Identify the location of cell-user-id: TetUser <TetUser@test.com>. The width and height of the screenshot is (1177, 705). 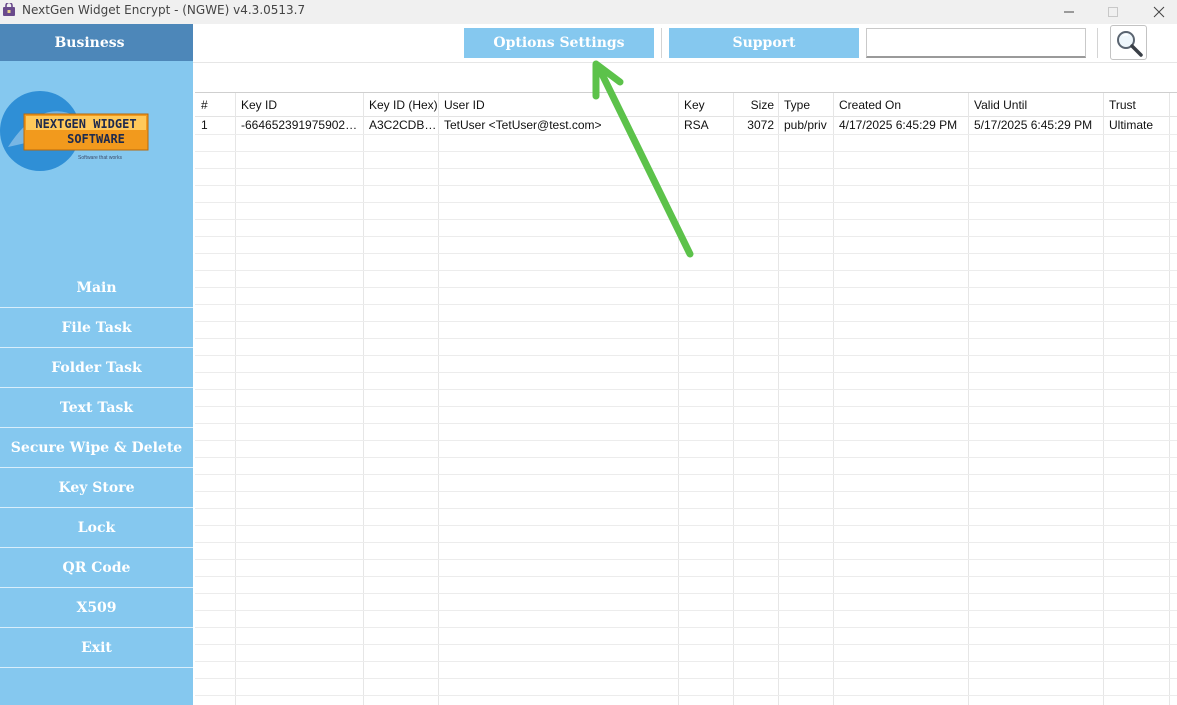
(523, 125).